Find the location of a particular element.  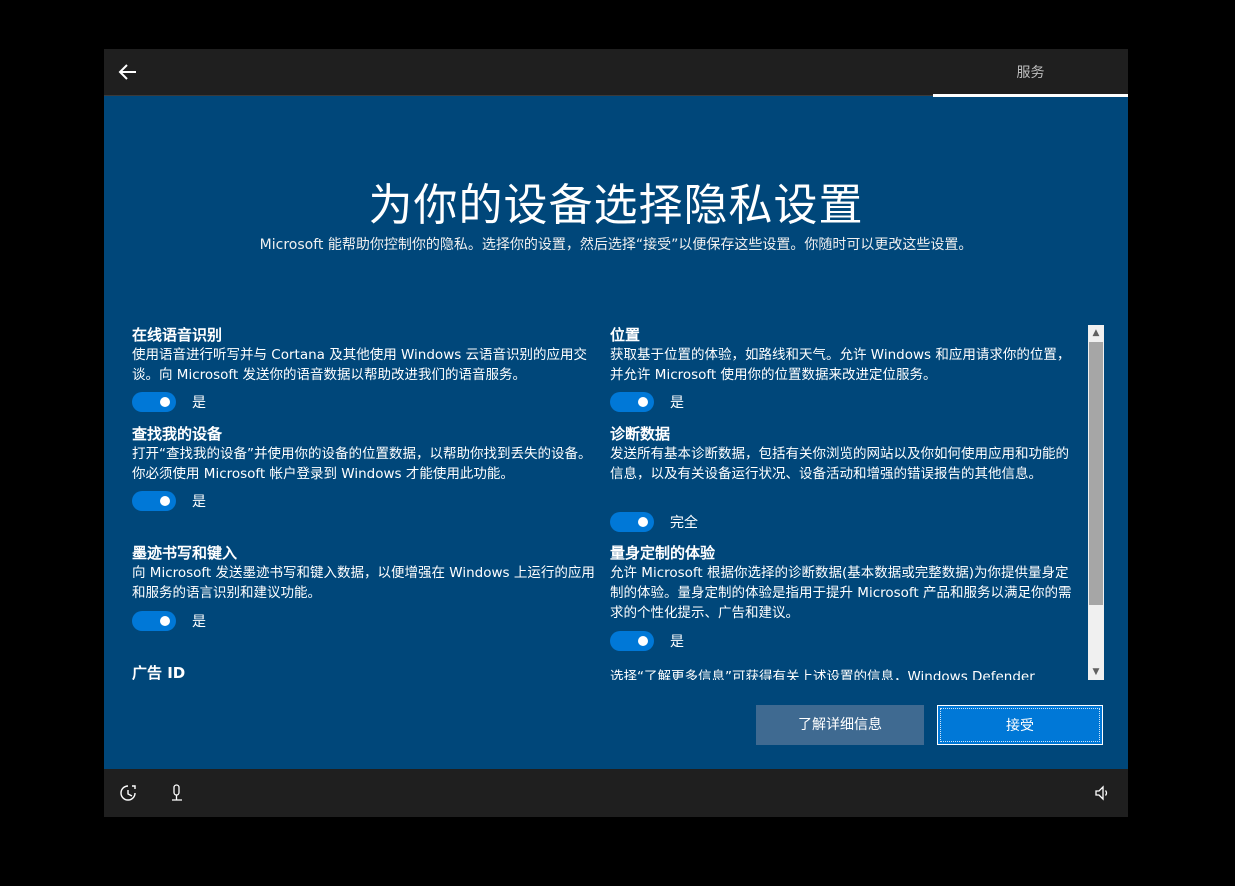

setting-description: 选择“了解更多信息”可获得有关上述设置的信息，Windows Defender is located at coordinates (822, 674).